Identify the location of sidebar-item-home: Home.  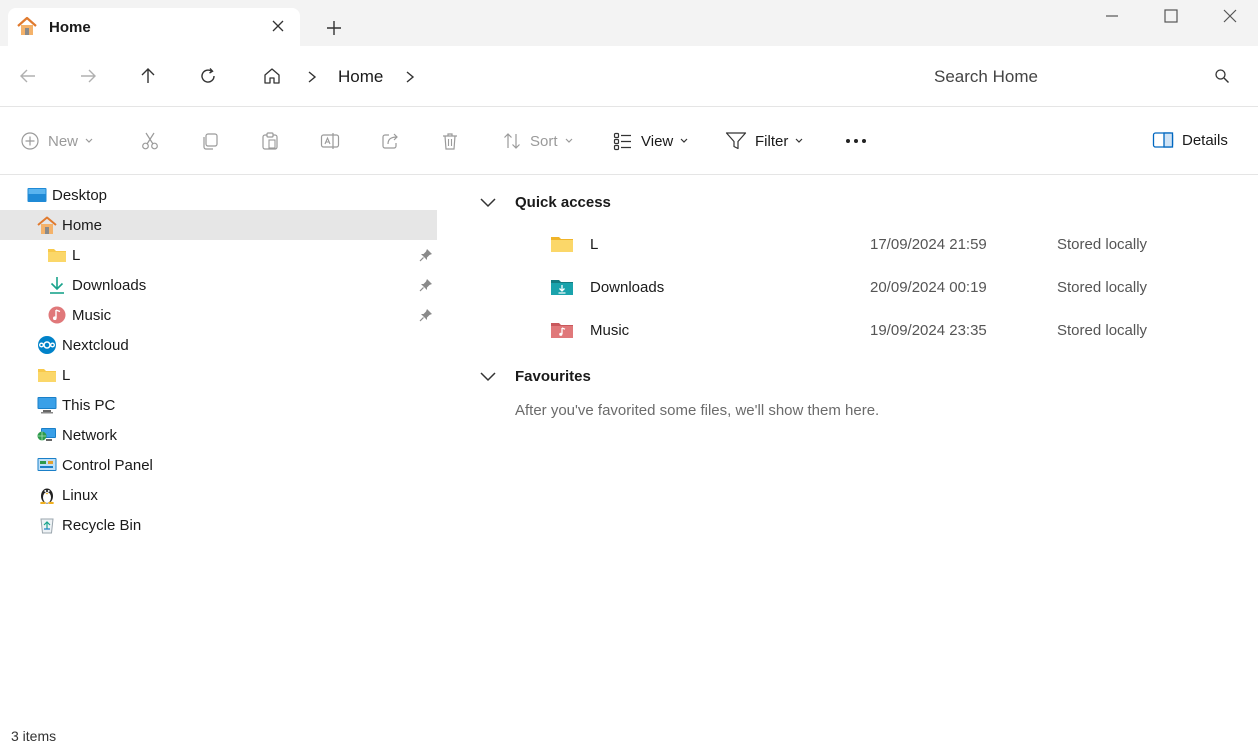
(218, 225).